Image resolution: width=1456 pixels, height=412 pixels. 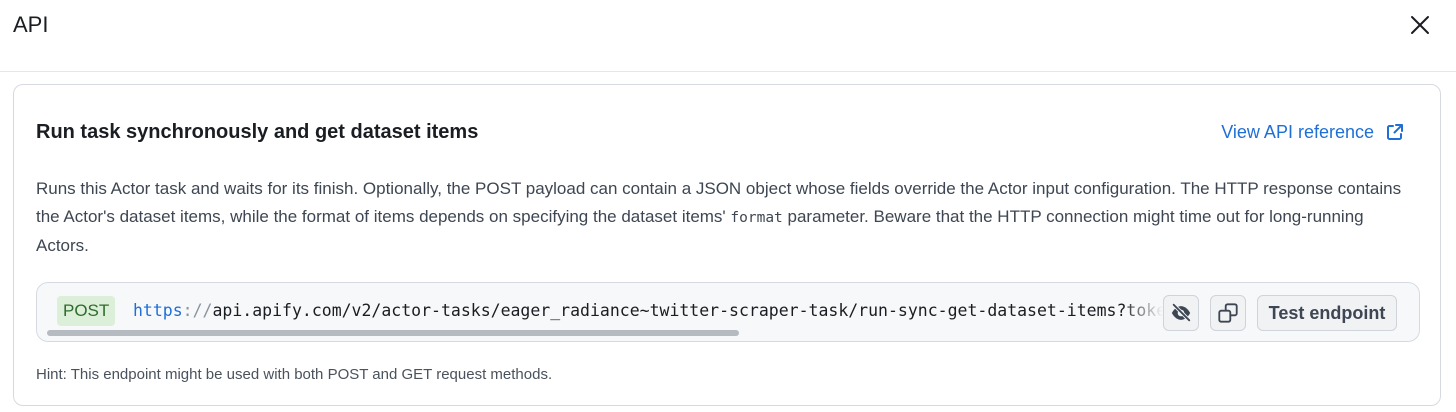 I want to click on copy-url-button, so click(x=1228, y=313).